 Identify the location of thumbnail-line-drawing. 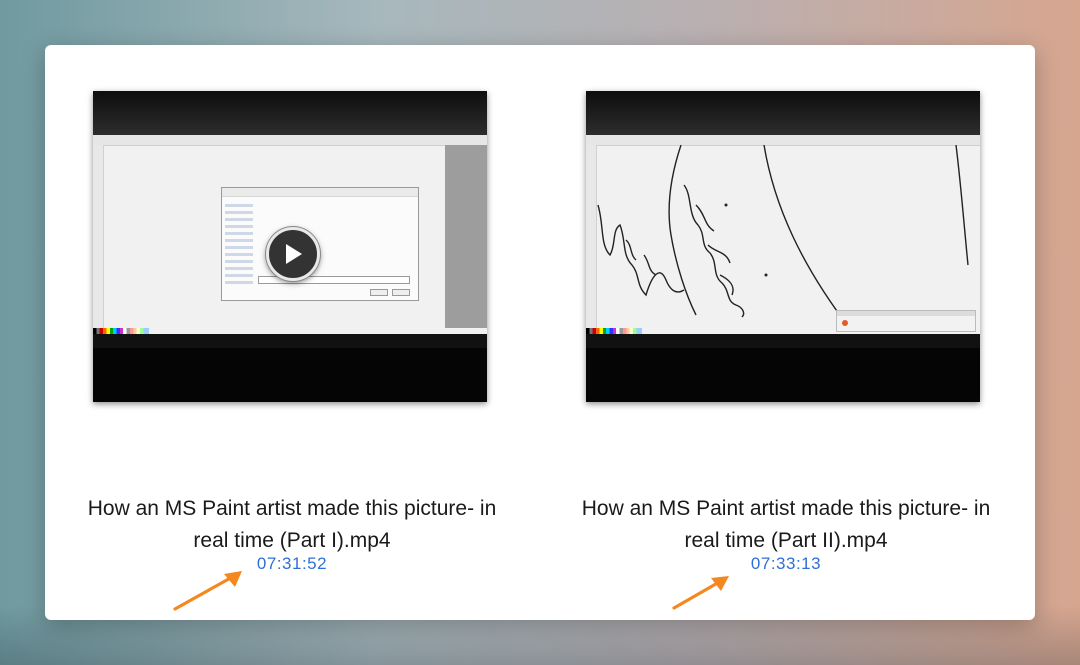
(783, 237).